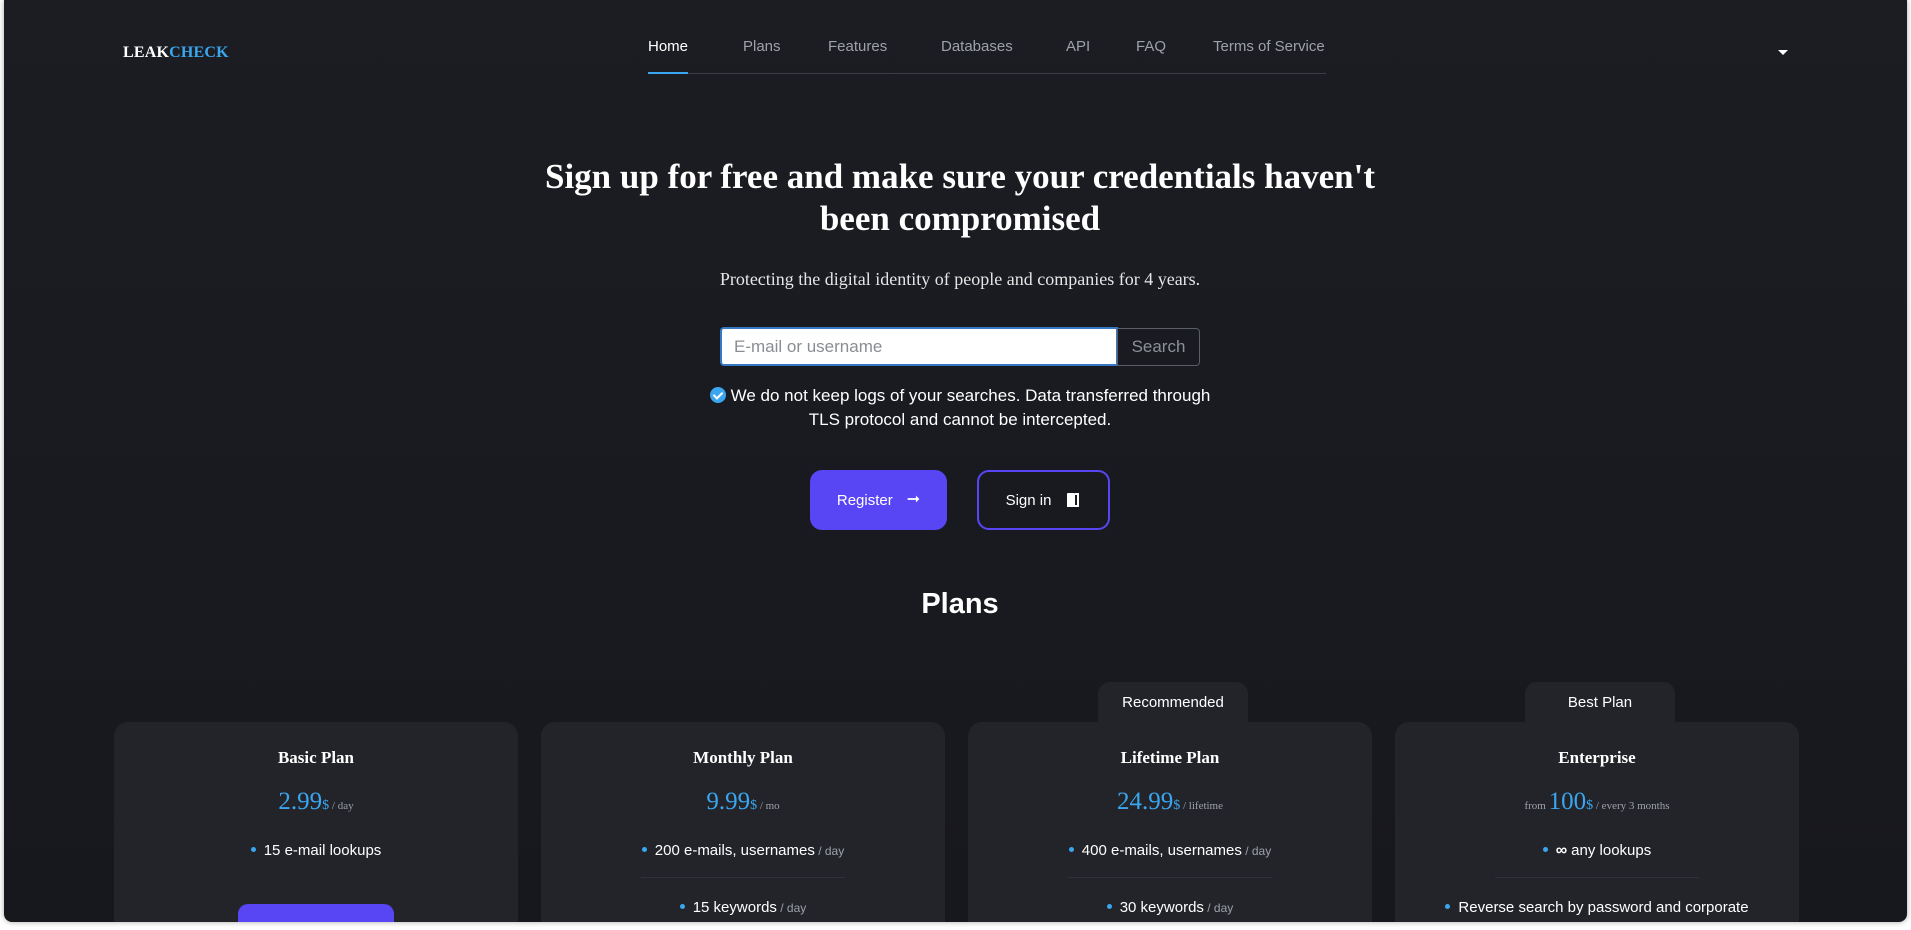 The height and width of the screenshot is (930, 1911). I want to click on plan-feature: 15 keywords / day, so click(743, 907).